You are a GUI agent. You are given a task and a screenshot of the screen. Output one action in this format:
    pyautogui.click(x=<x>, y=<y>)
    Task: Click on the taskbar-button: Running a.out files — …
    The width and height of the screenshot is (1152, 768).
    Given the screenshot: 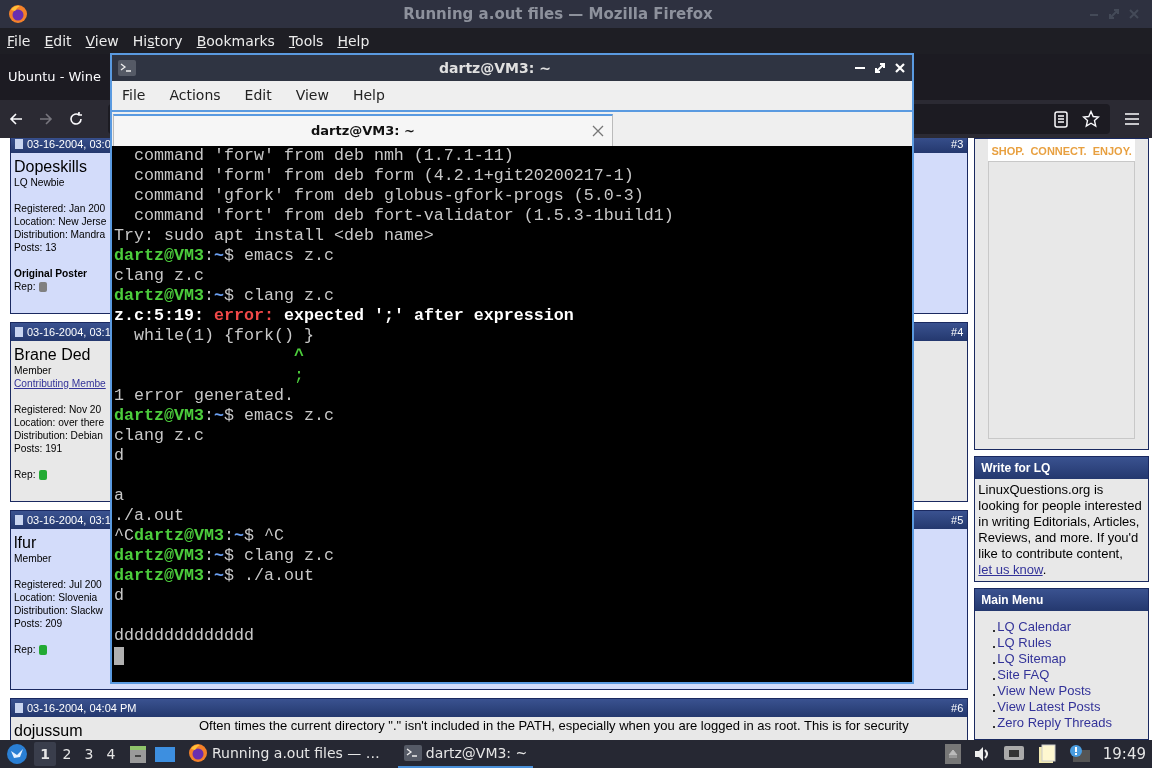 What is the action you would take?
    pyautogui.click(x=284, y=754)
    